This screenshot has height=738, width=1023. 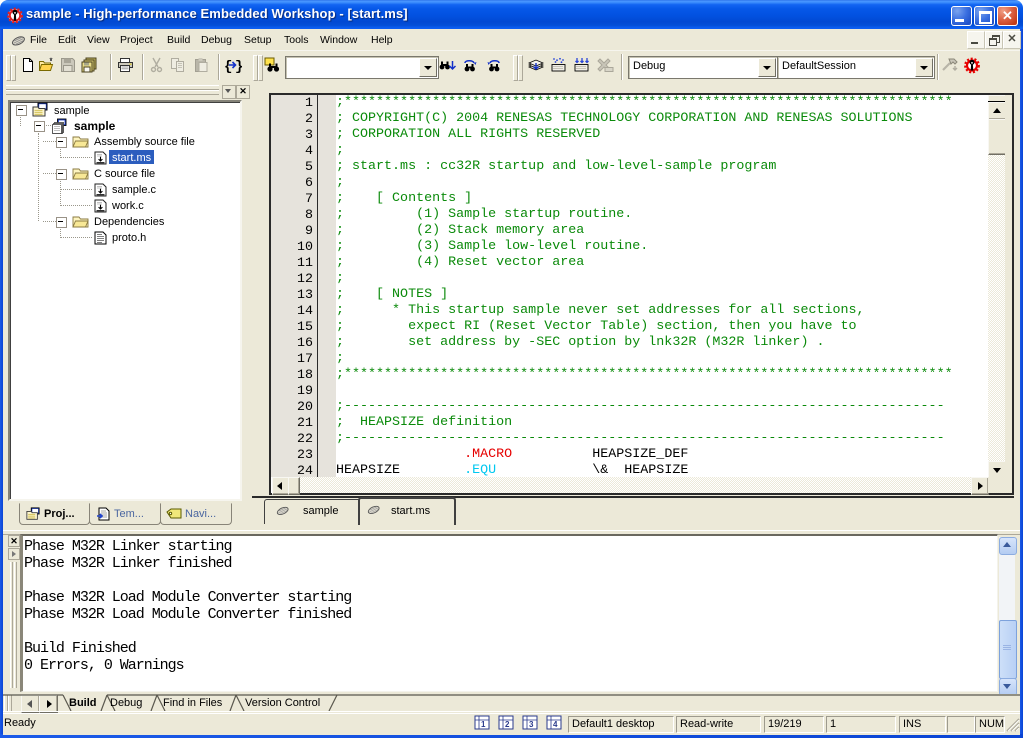 I want to click on svg-text: 1, so click(x=483, y=724).